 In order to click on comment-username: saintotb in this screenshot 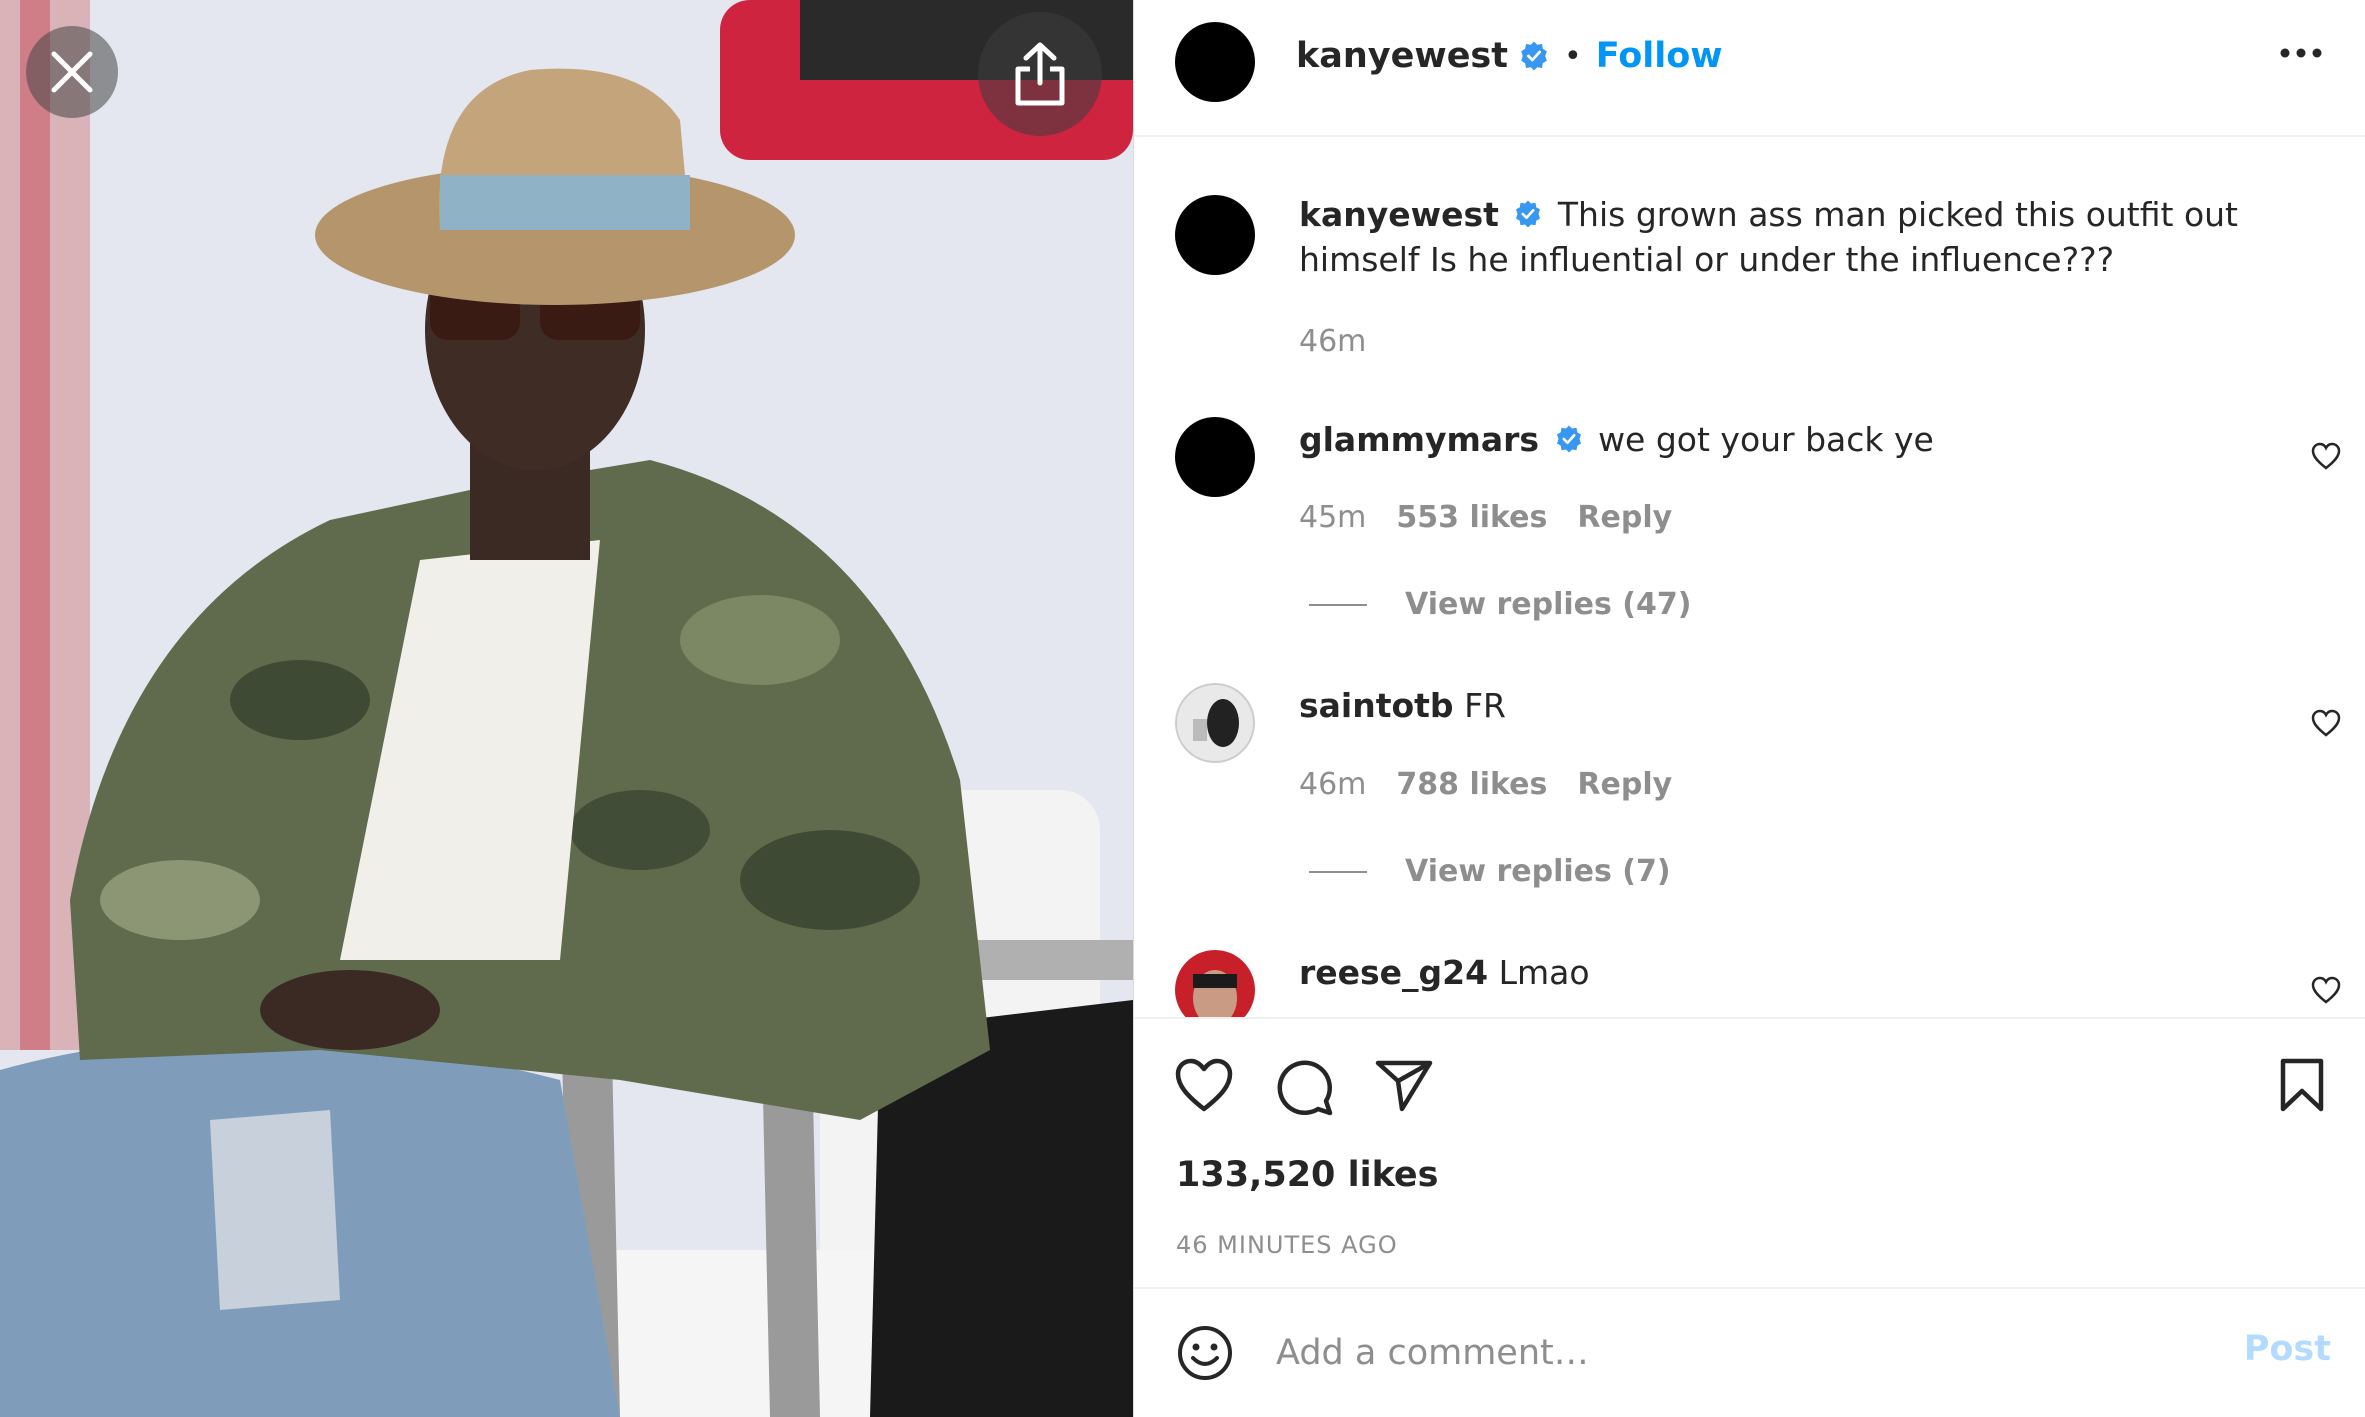, I will do `click(1376, 705)`.